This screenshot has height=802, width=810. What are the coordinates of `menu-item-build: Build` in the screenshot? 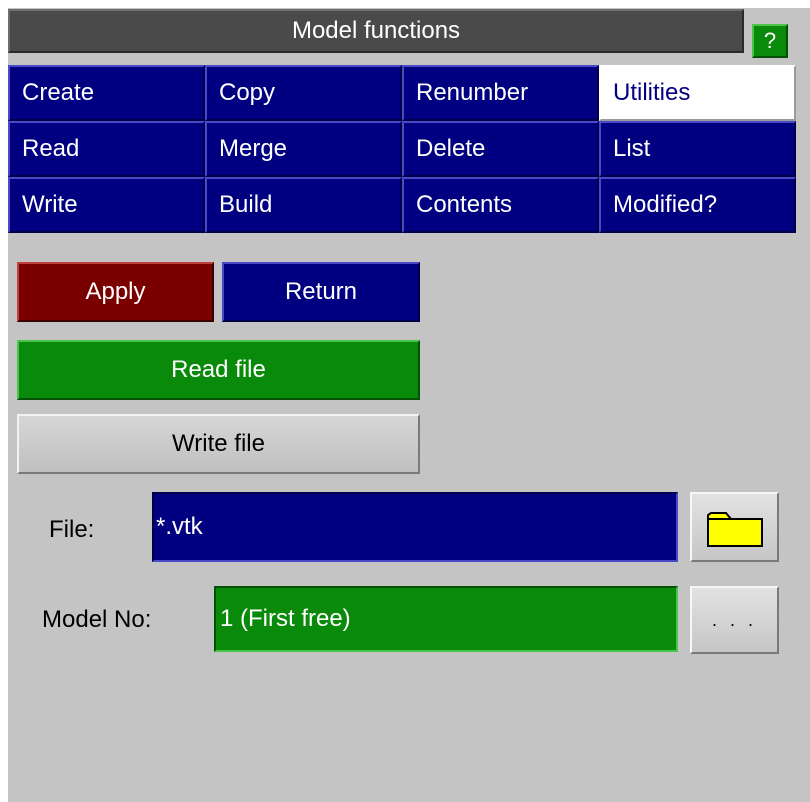 It's located at (303, 205).